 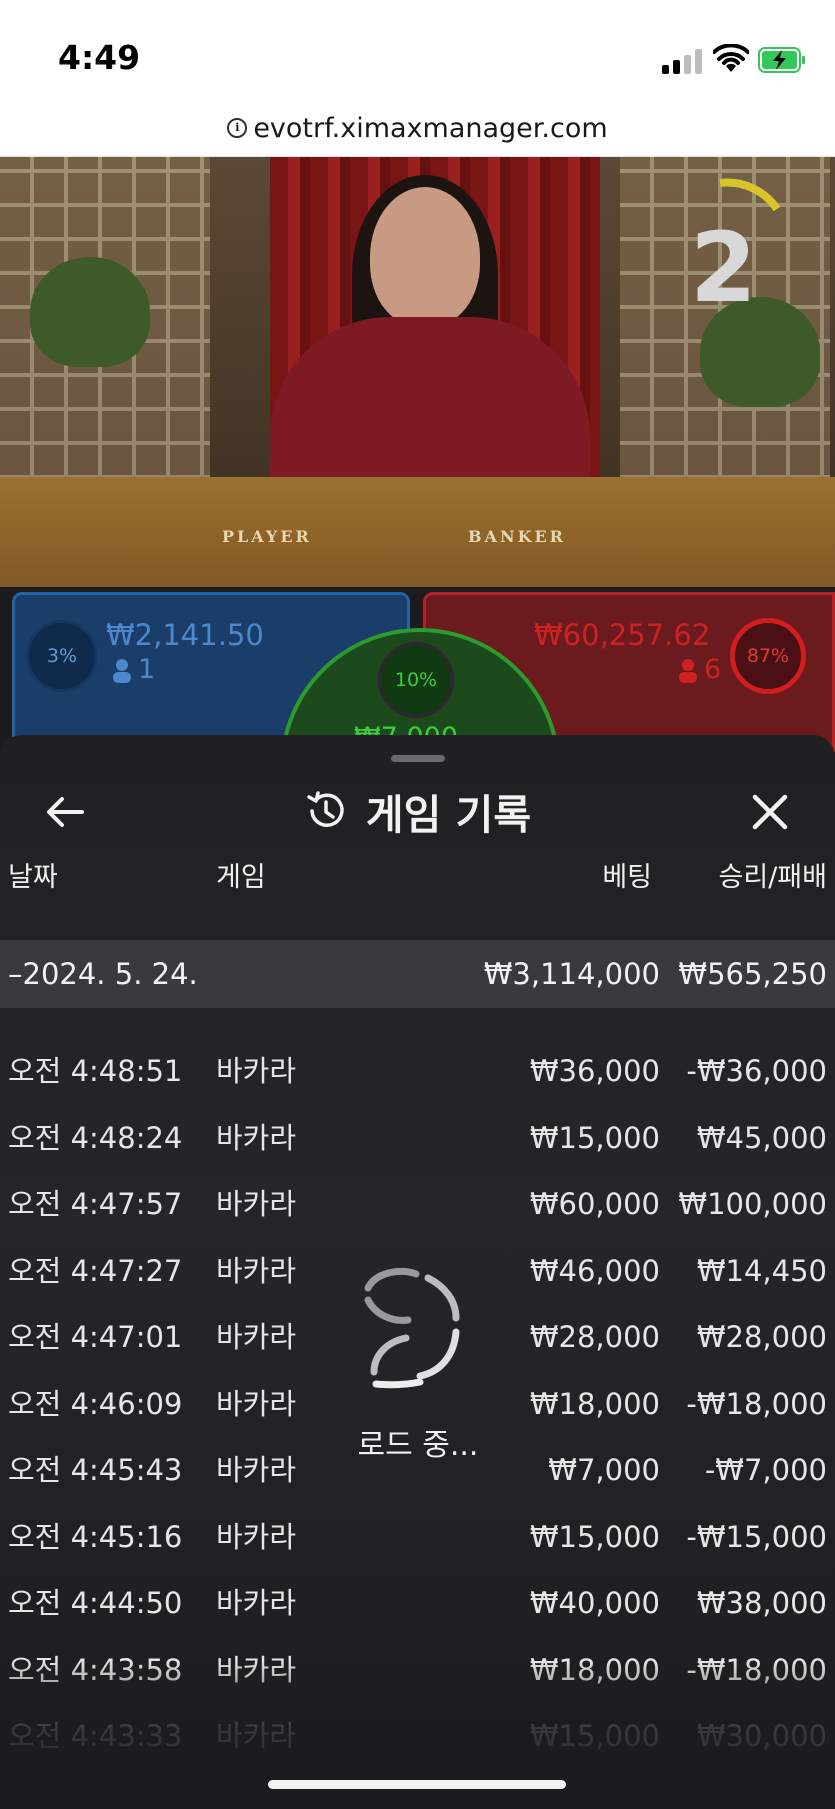 What do you see at coordinates (417, 1138) in the screenshot?
I see `history-row: 오전 4:48:24 바카라 ₩15,000 ₩45,000` at bounding box center [417, 1138].